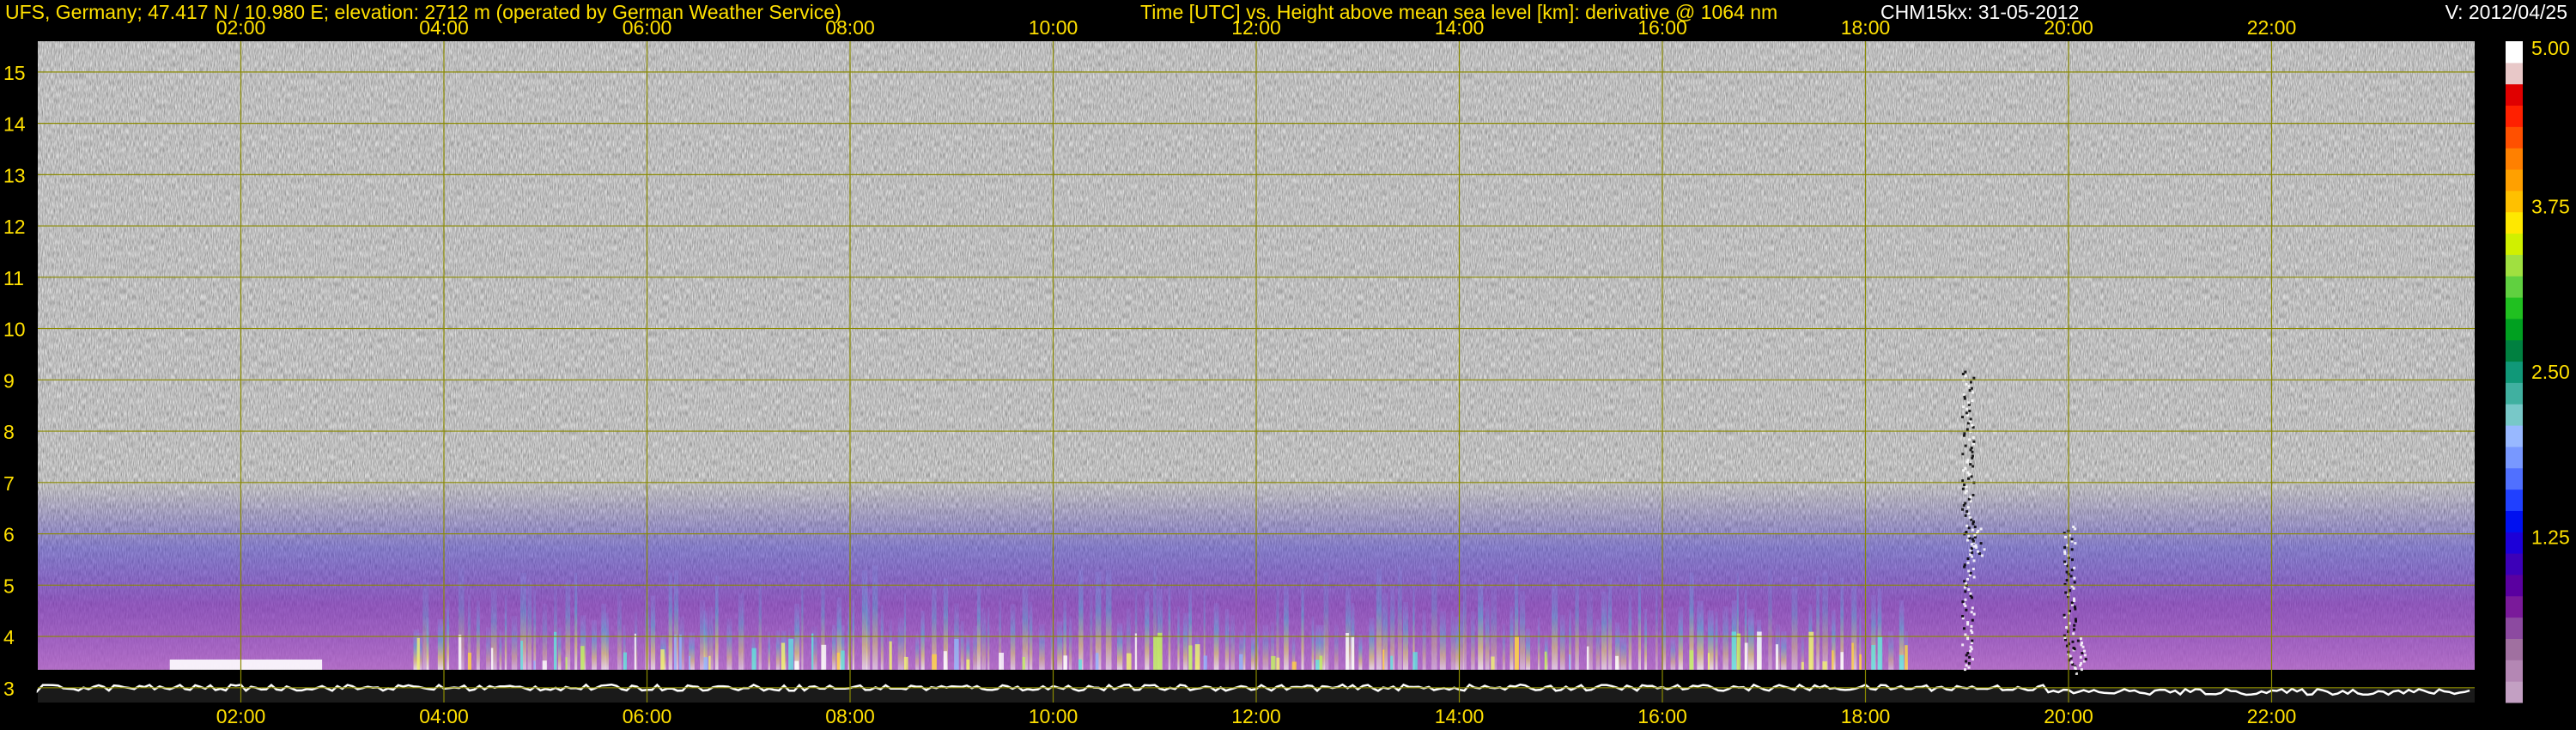 This screenshot has height=730, width=2576. Describe the element at coordinates (1460, 27) in the screenshot. I see `x-tick-label-top: 14:00` at that location.